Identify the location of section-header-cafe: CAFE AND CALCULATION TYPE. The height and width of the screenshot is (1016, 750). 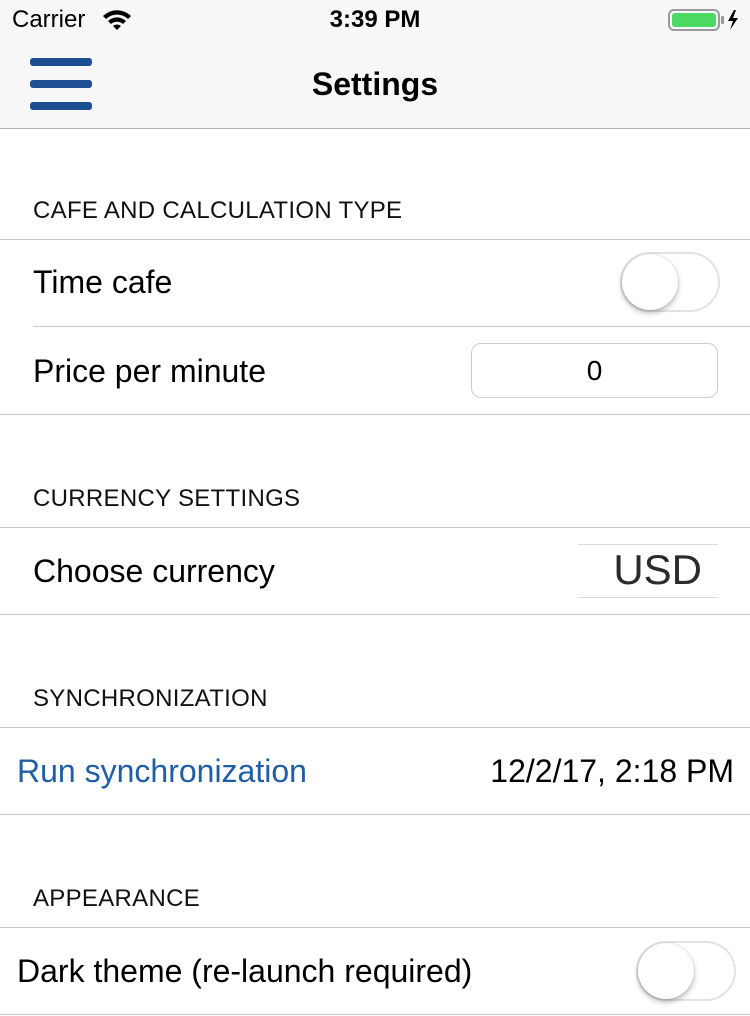
(218, 210).